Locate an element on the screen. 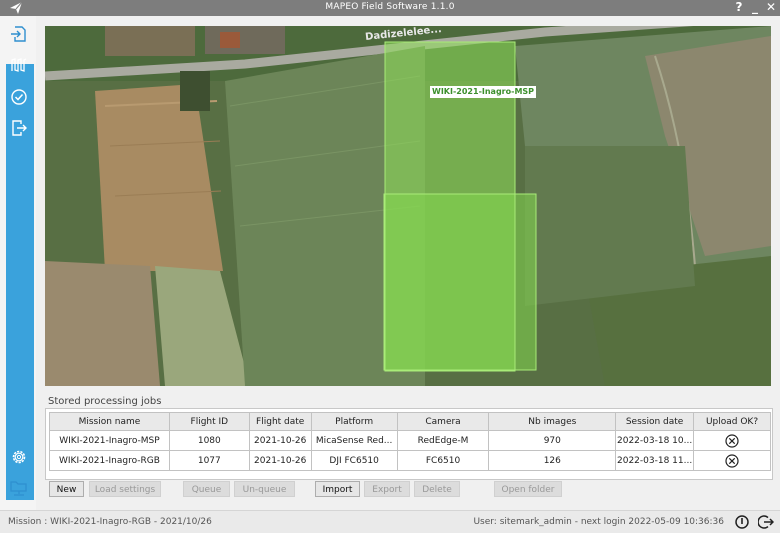 Image resolution: width=780 pixels, height=533 pixels. load-settings-button: Load settings is located at coordinates (125, 489).